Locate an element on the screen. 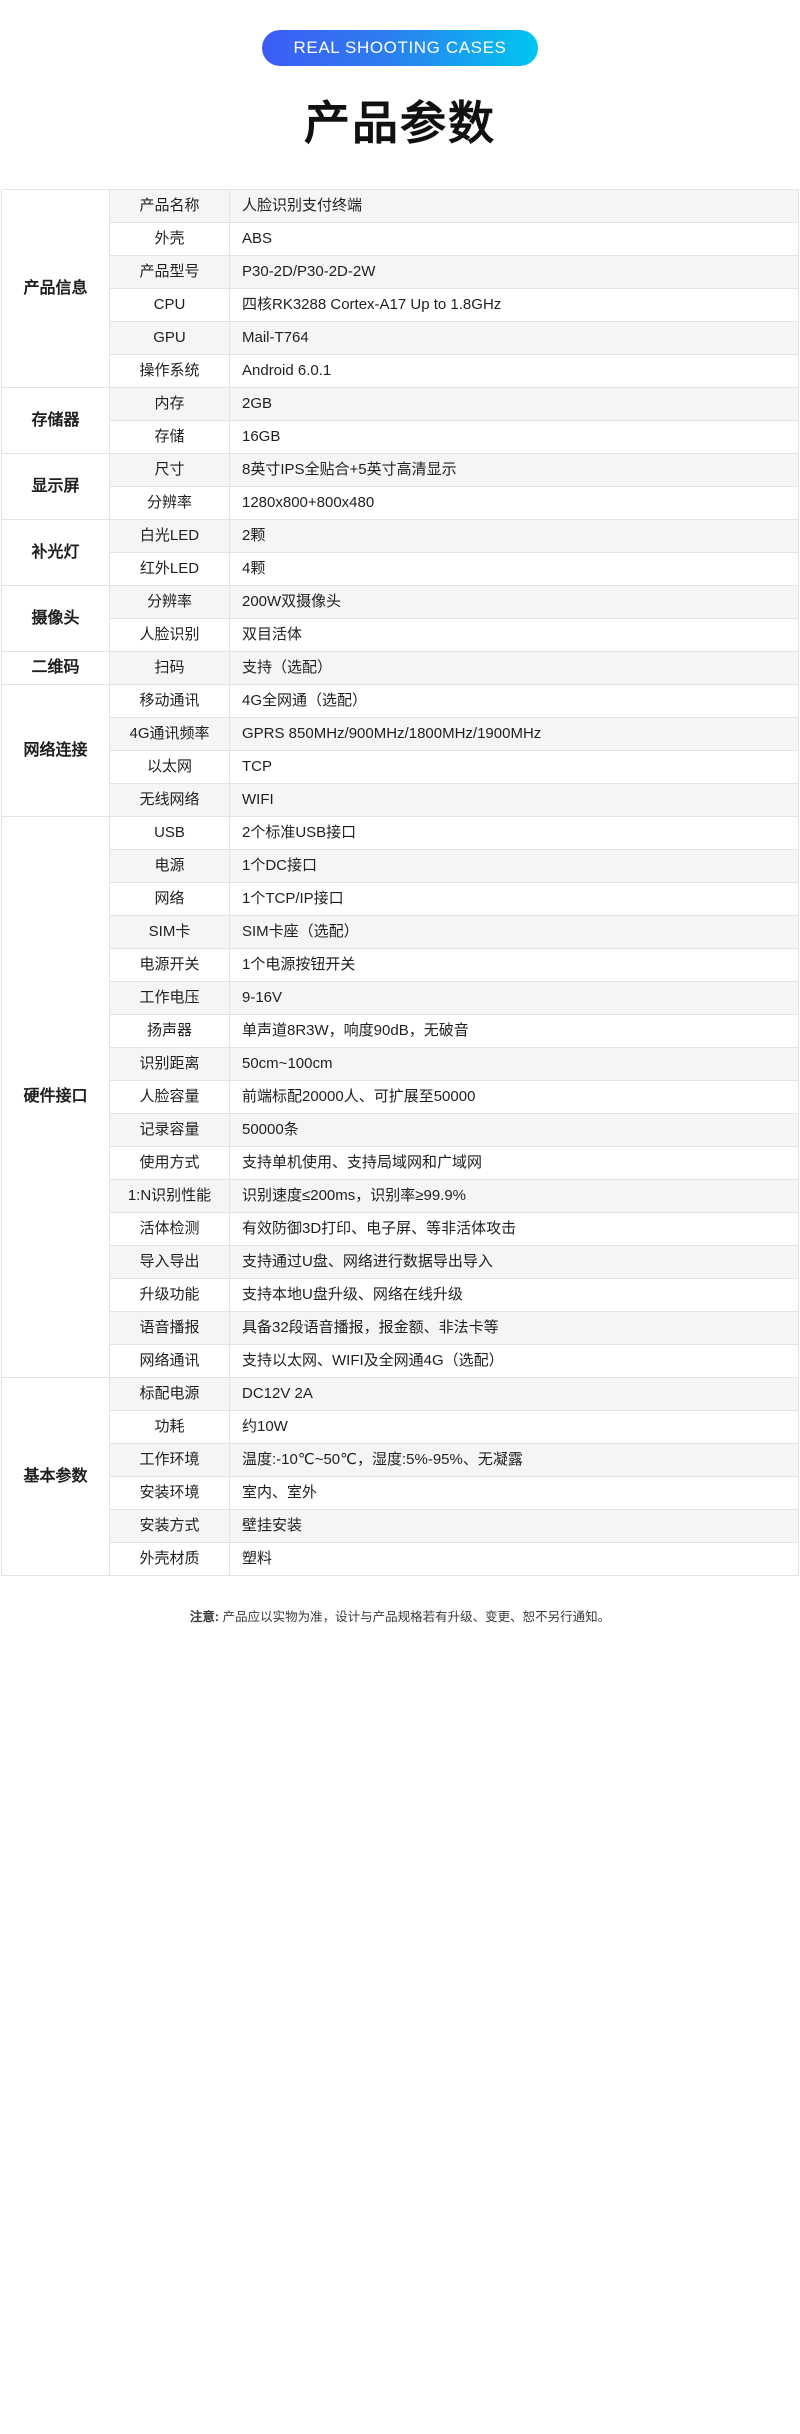  spec-value-cell: 支持（选配） is located at coordinates (514, 668).